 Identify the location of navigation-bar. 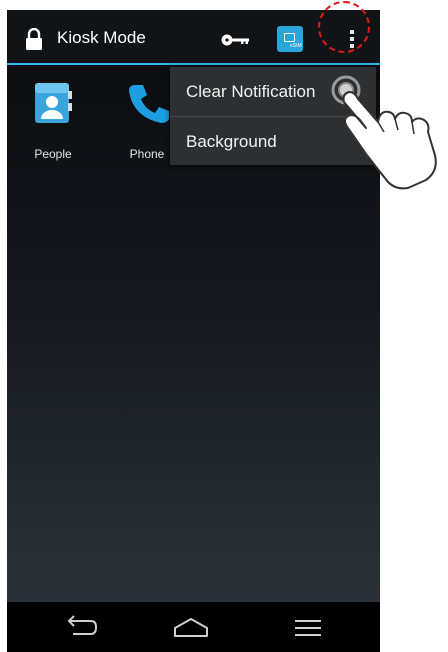
(193, 627).